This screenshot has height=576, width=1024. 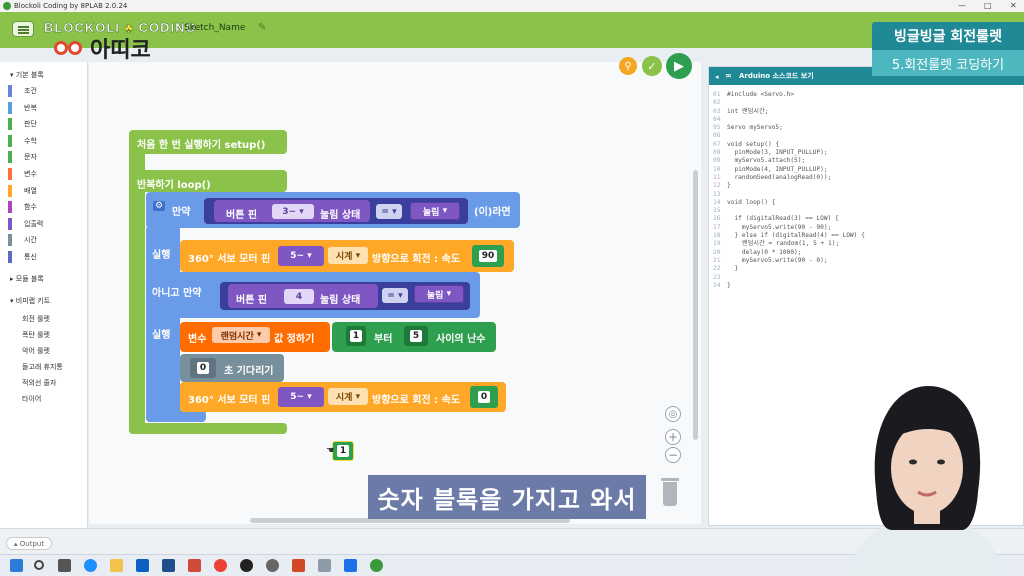 I want to click on servo-pin-dropdown-1: 5~ ▾, so click(x=301, y=256).